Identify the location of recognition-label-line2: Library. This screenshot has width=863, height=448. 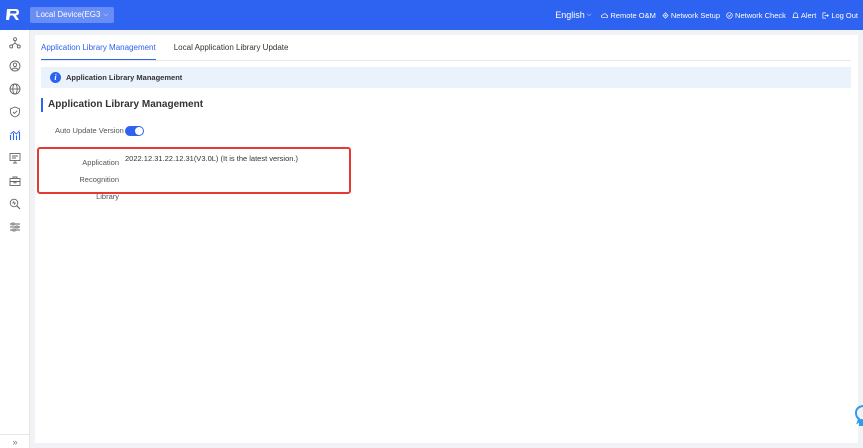
(107, 196).